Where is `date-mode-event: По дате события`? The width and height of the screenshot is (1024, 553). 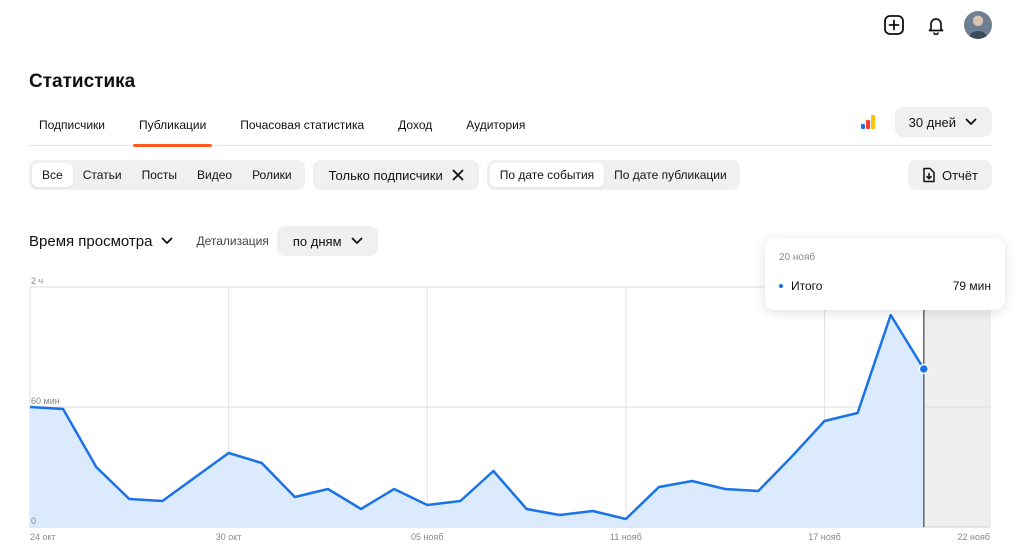 date-mode-event: По дате события is located at coordinates (547, 175).